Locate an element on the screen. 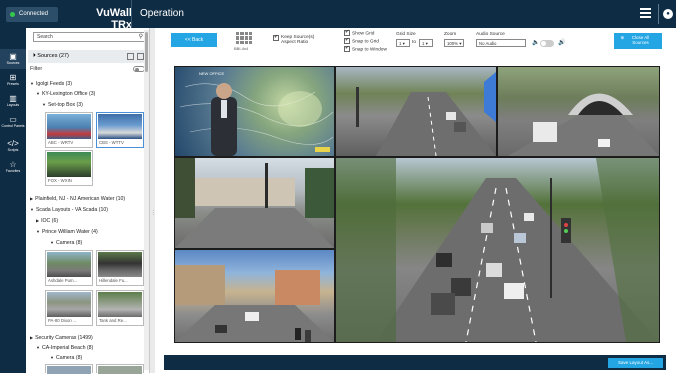 Image resolution: width=676 pixels, height=374 pixels. tree-item: ▶ IOC (6) is located at coordinates (47, 221).